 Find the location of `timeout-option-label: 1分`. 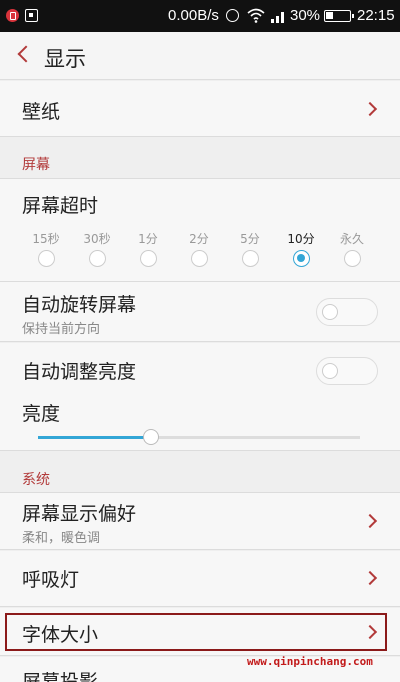

timeout-option-label: 1分 is located at coordinates (148, 239).